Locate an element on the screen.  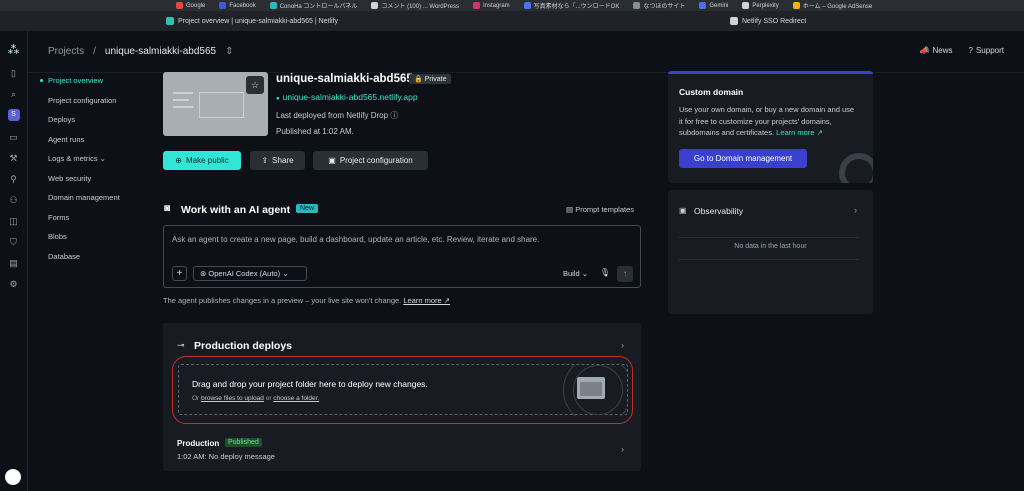
nav-item: Web security is located at coordinates (95, 183).